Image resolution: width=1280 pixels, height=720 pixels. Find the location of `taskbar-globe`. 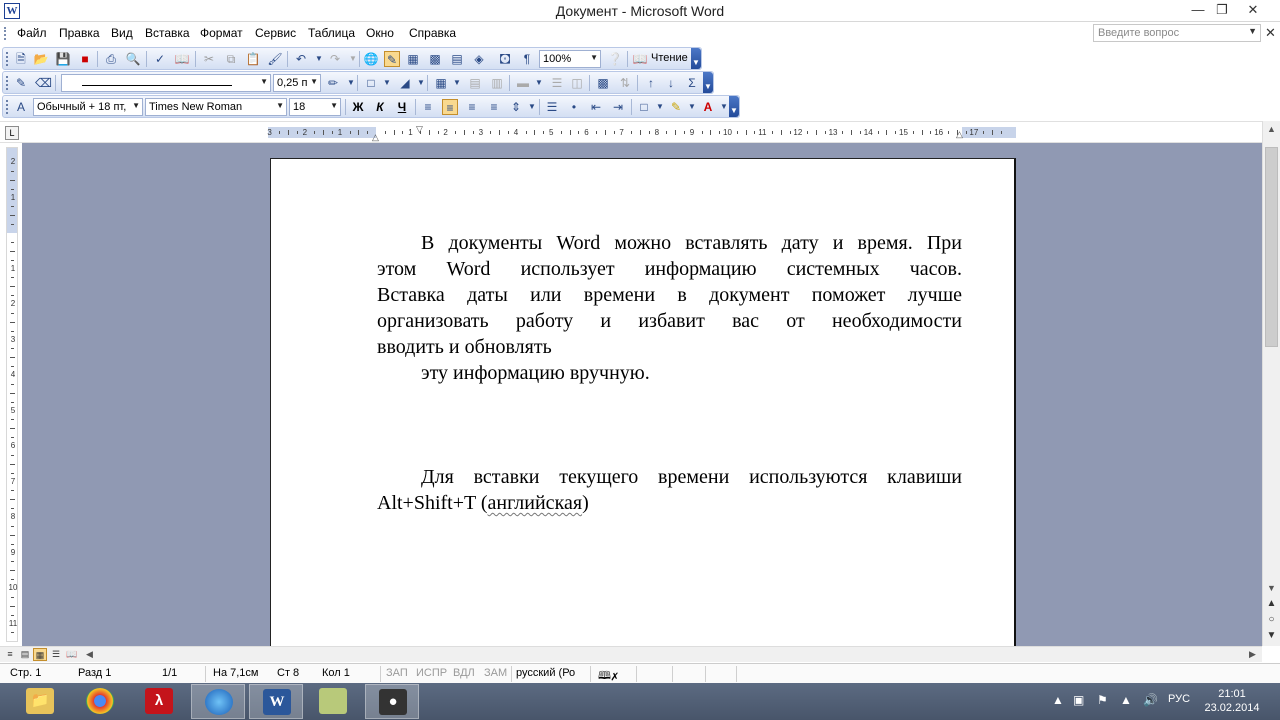

taskbar-globe is located at coordinates (218, 701).